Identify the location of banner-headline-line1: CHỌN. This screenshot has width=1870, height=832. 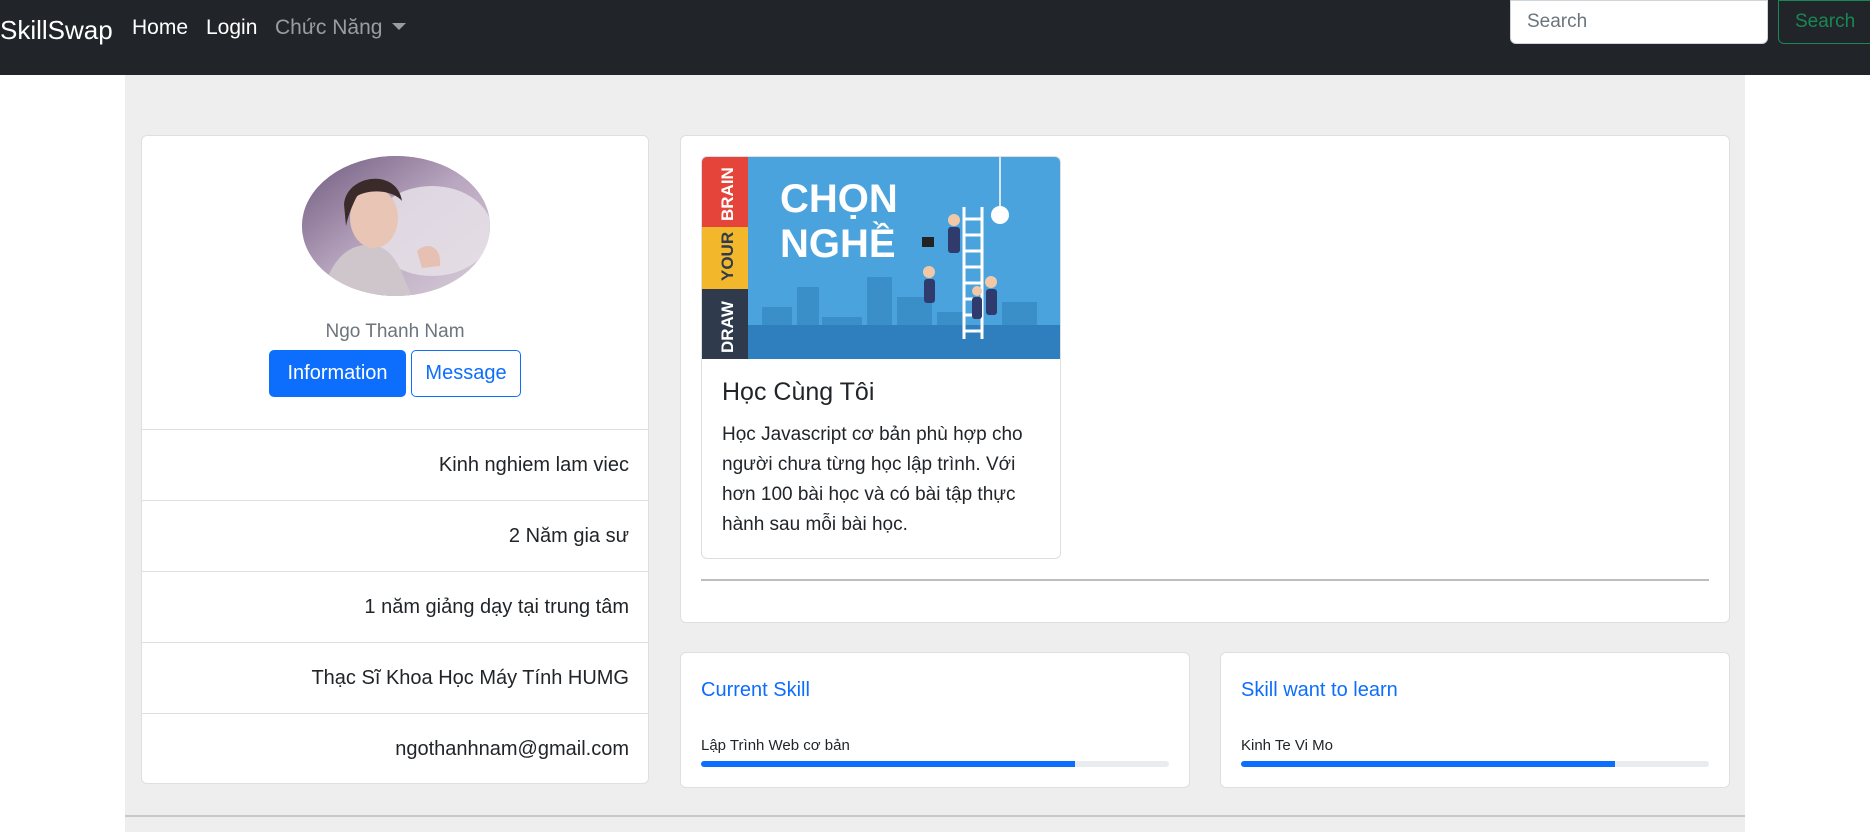
(839, 199).